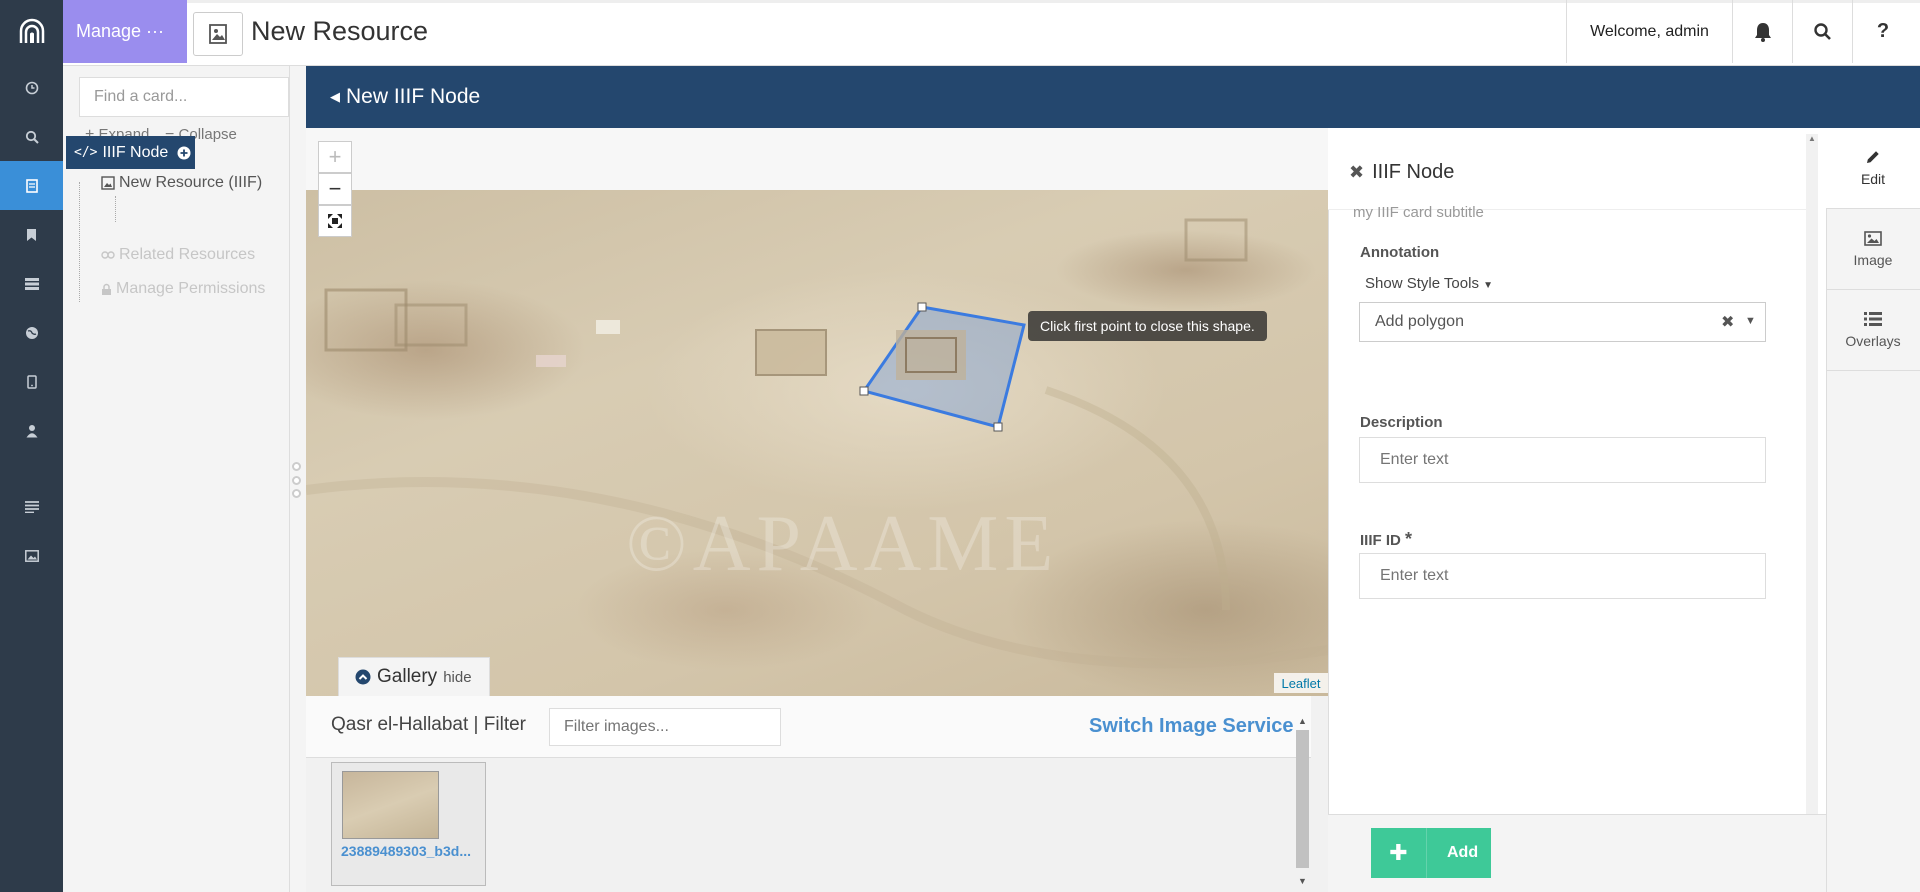  Describe the element at coordinates (86, 152) in the screenshot. I see `code-icon: </>` at that location.